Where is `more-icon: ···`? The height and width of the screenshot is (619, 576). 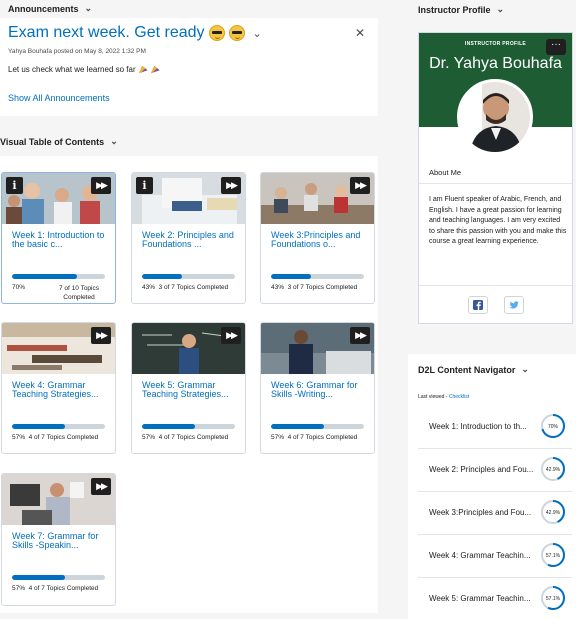 more-icon: ··· is located at coordinates (556, 47).